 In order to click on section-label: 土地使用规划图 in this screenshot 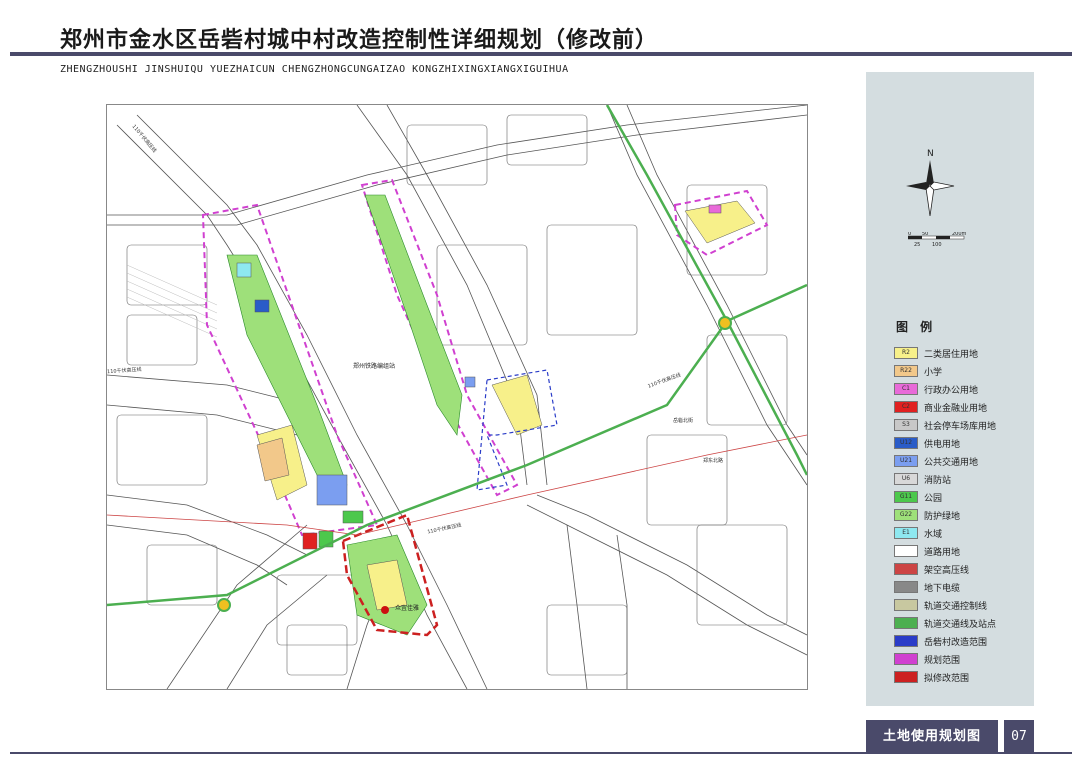, I will do `click(932, 737)`.